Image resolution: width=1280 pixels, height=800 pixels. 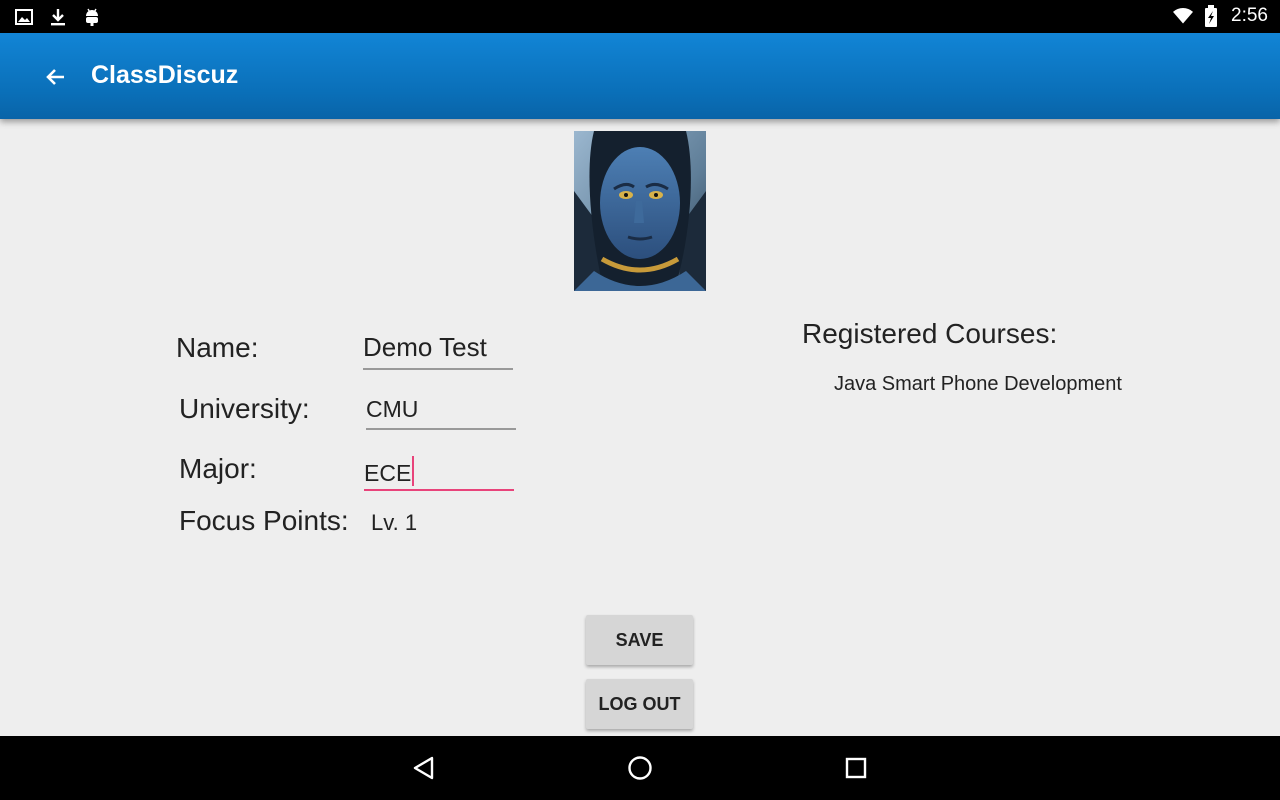 I want to click on back-icon, so click(x=424, y=768).